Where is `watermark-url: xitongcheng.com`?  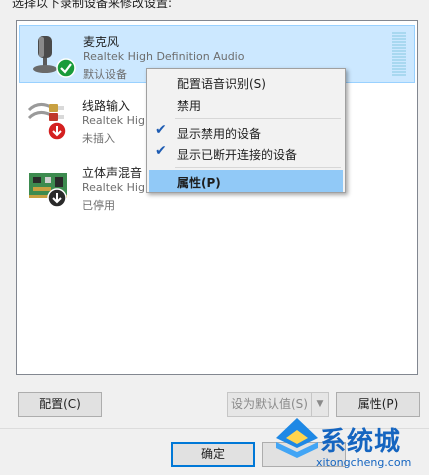 watermark-url: xitongcheng.com is located at coordinates (364, 462).